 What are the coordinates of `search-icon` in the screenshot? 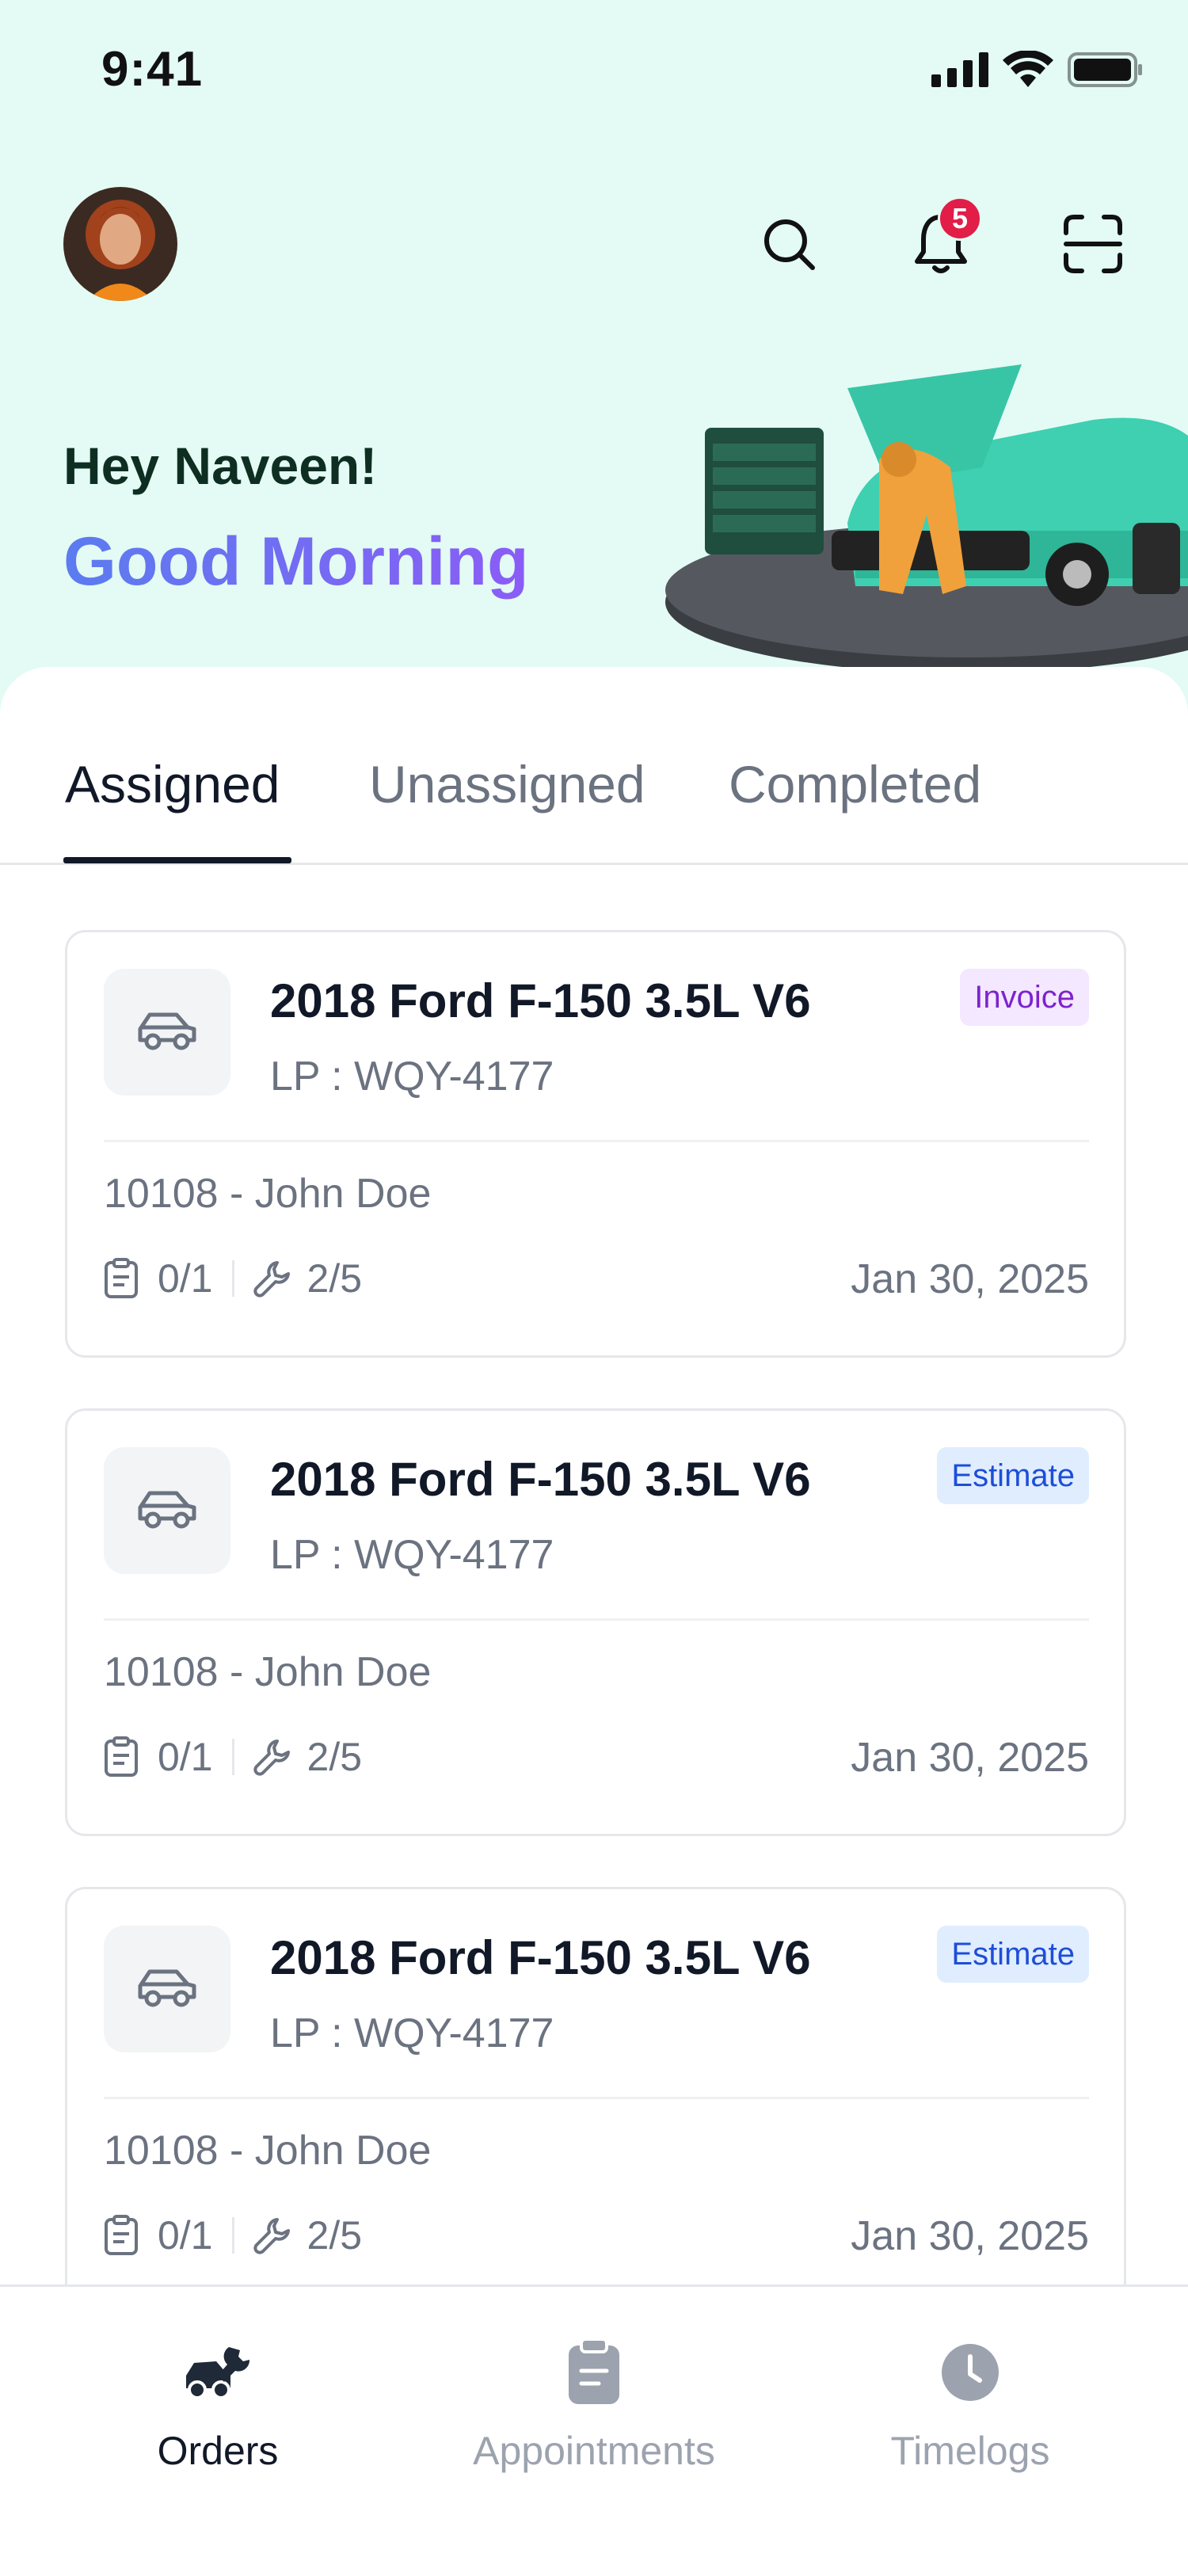 It's located at (789, 244).